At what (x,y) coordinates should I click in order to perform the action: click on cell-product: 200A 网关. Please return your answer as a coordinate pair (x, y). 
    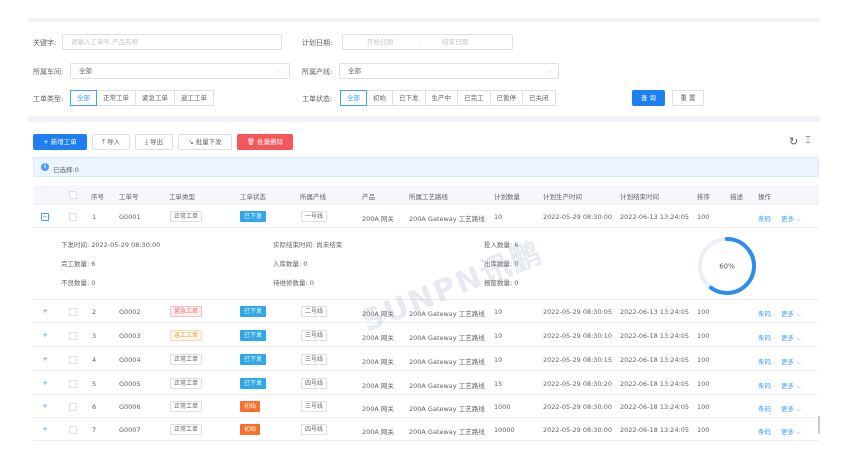
    Looking at the image, I should click on (378, 432).